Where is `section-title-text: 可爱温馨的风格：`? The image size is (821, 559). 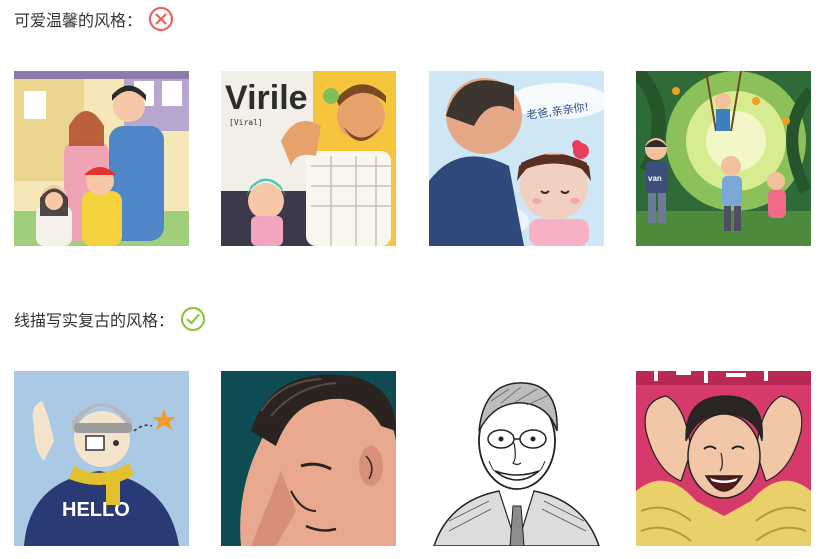
section-title-text: 可爱温馨的风格： is located at coordinates (78, 20).